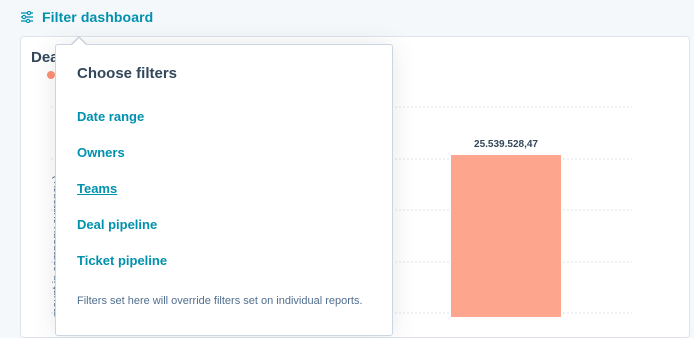  I want to click on sliders-icon, so click(27, 17).